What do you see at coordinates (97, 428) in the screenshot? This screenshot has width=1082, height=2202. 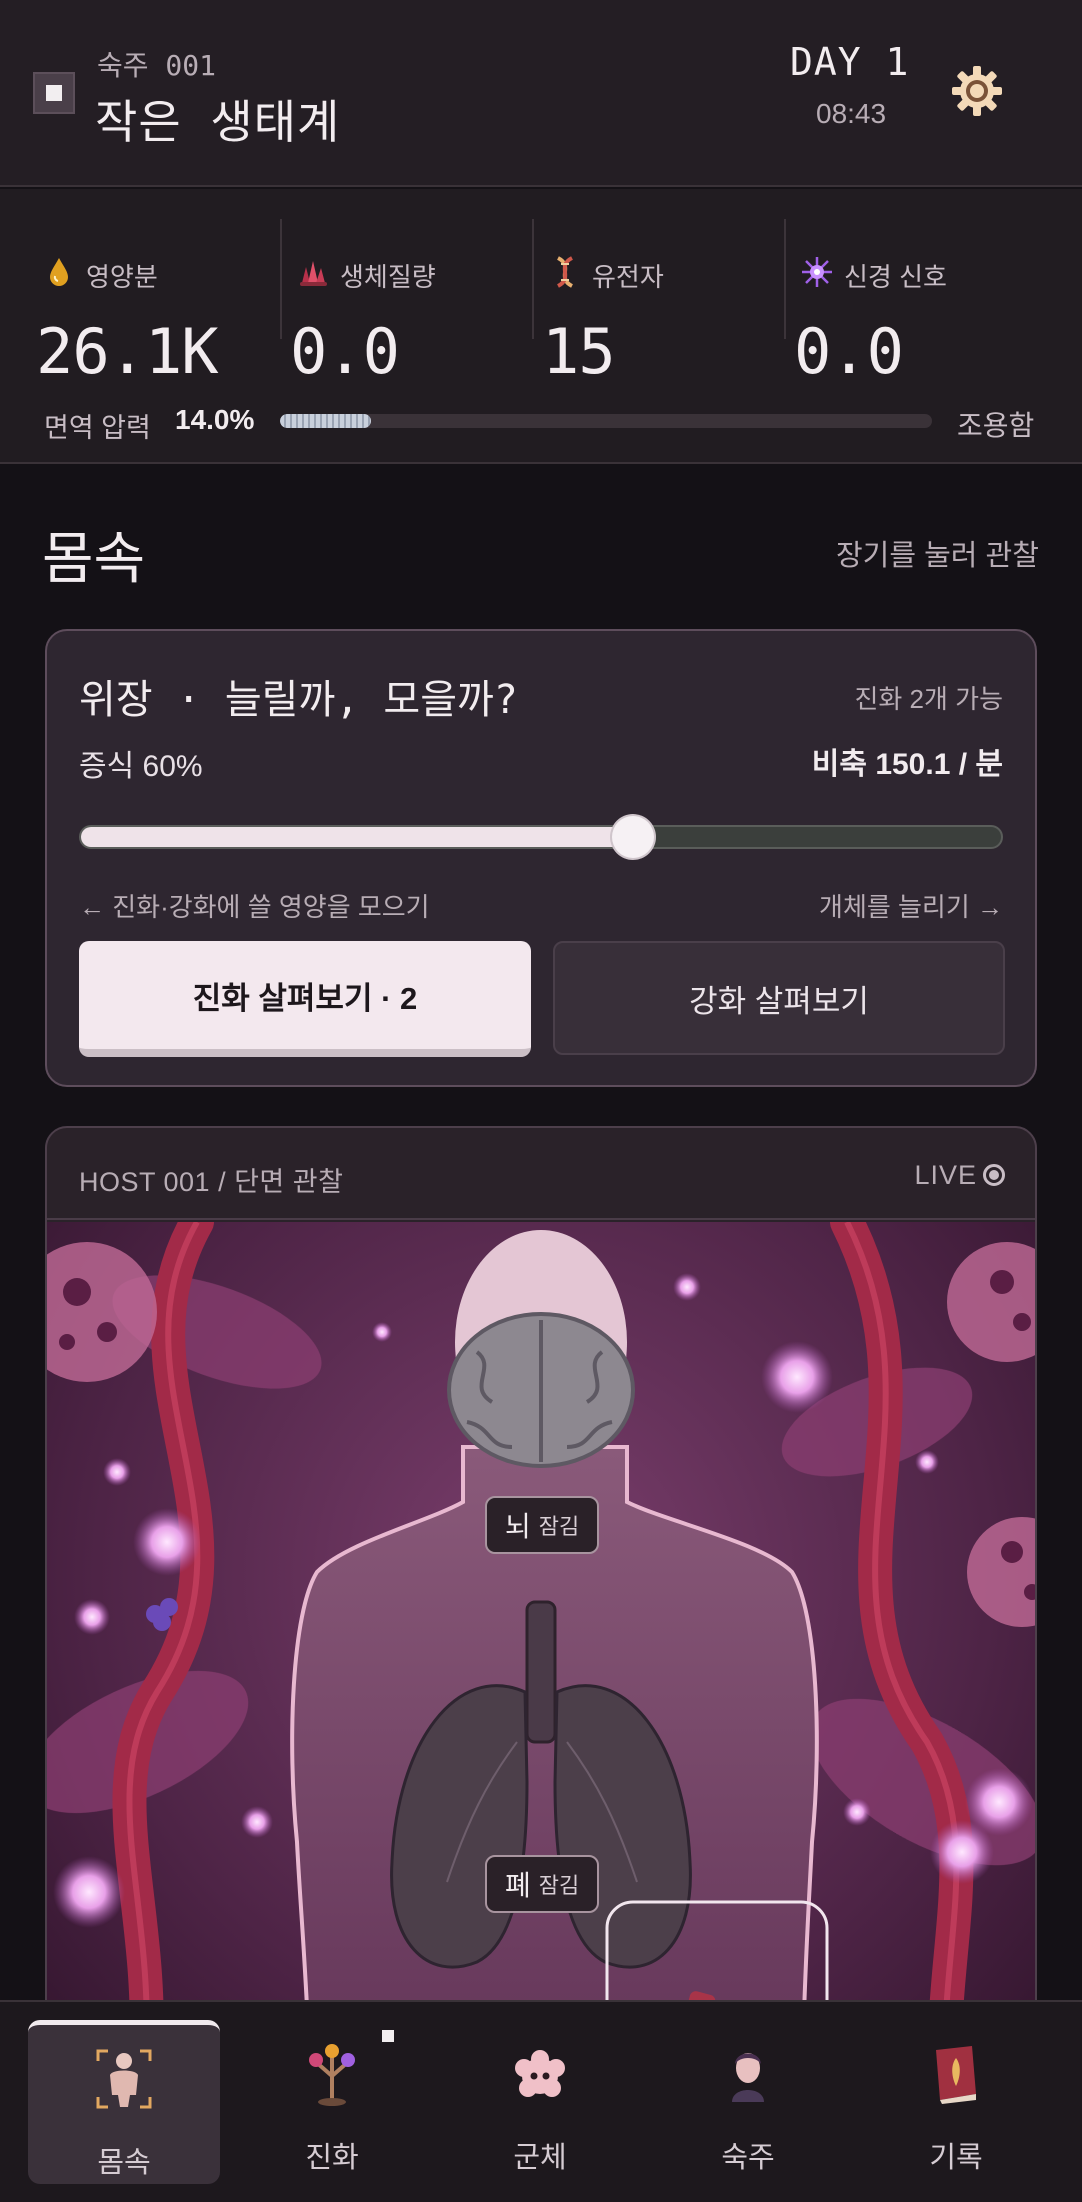 I see `immune-pressure-label: 면역 압력` at bounding box center [97, 428].